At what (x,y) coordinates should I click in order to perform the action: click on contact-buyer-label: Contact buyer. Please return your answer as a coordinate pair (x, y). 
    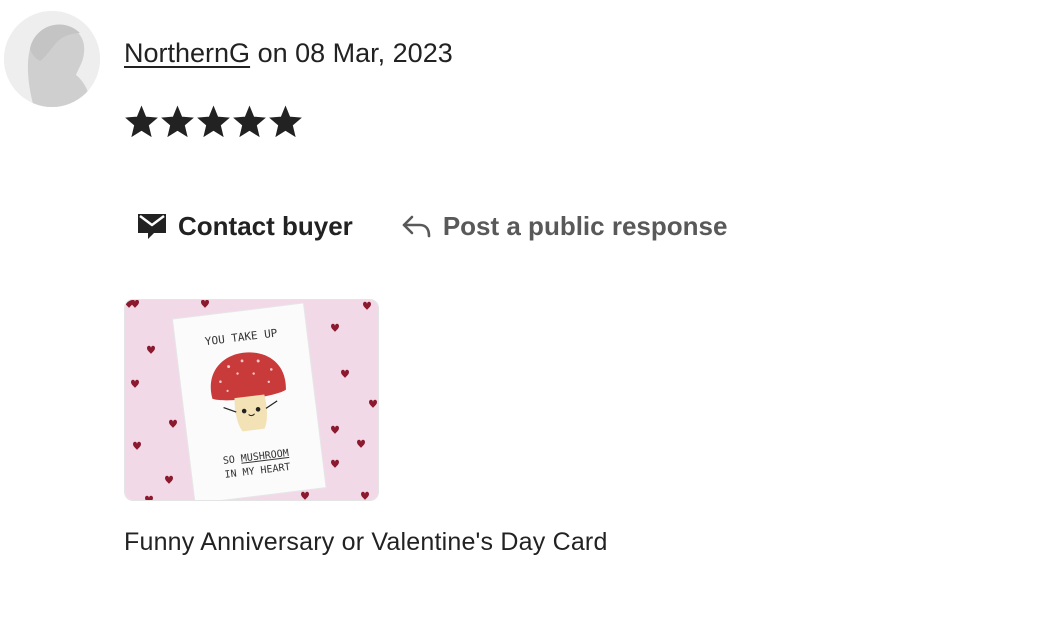
    Looking at the image, I should click on (265, 226).